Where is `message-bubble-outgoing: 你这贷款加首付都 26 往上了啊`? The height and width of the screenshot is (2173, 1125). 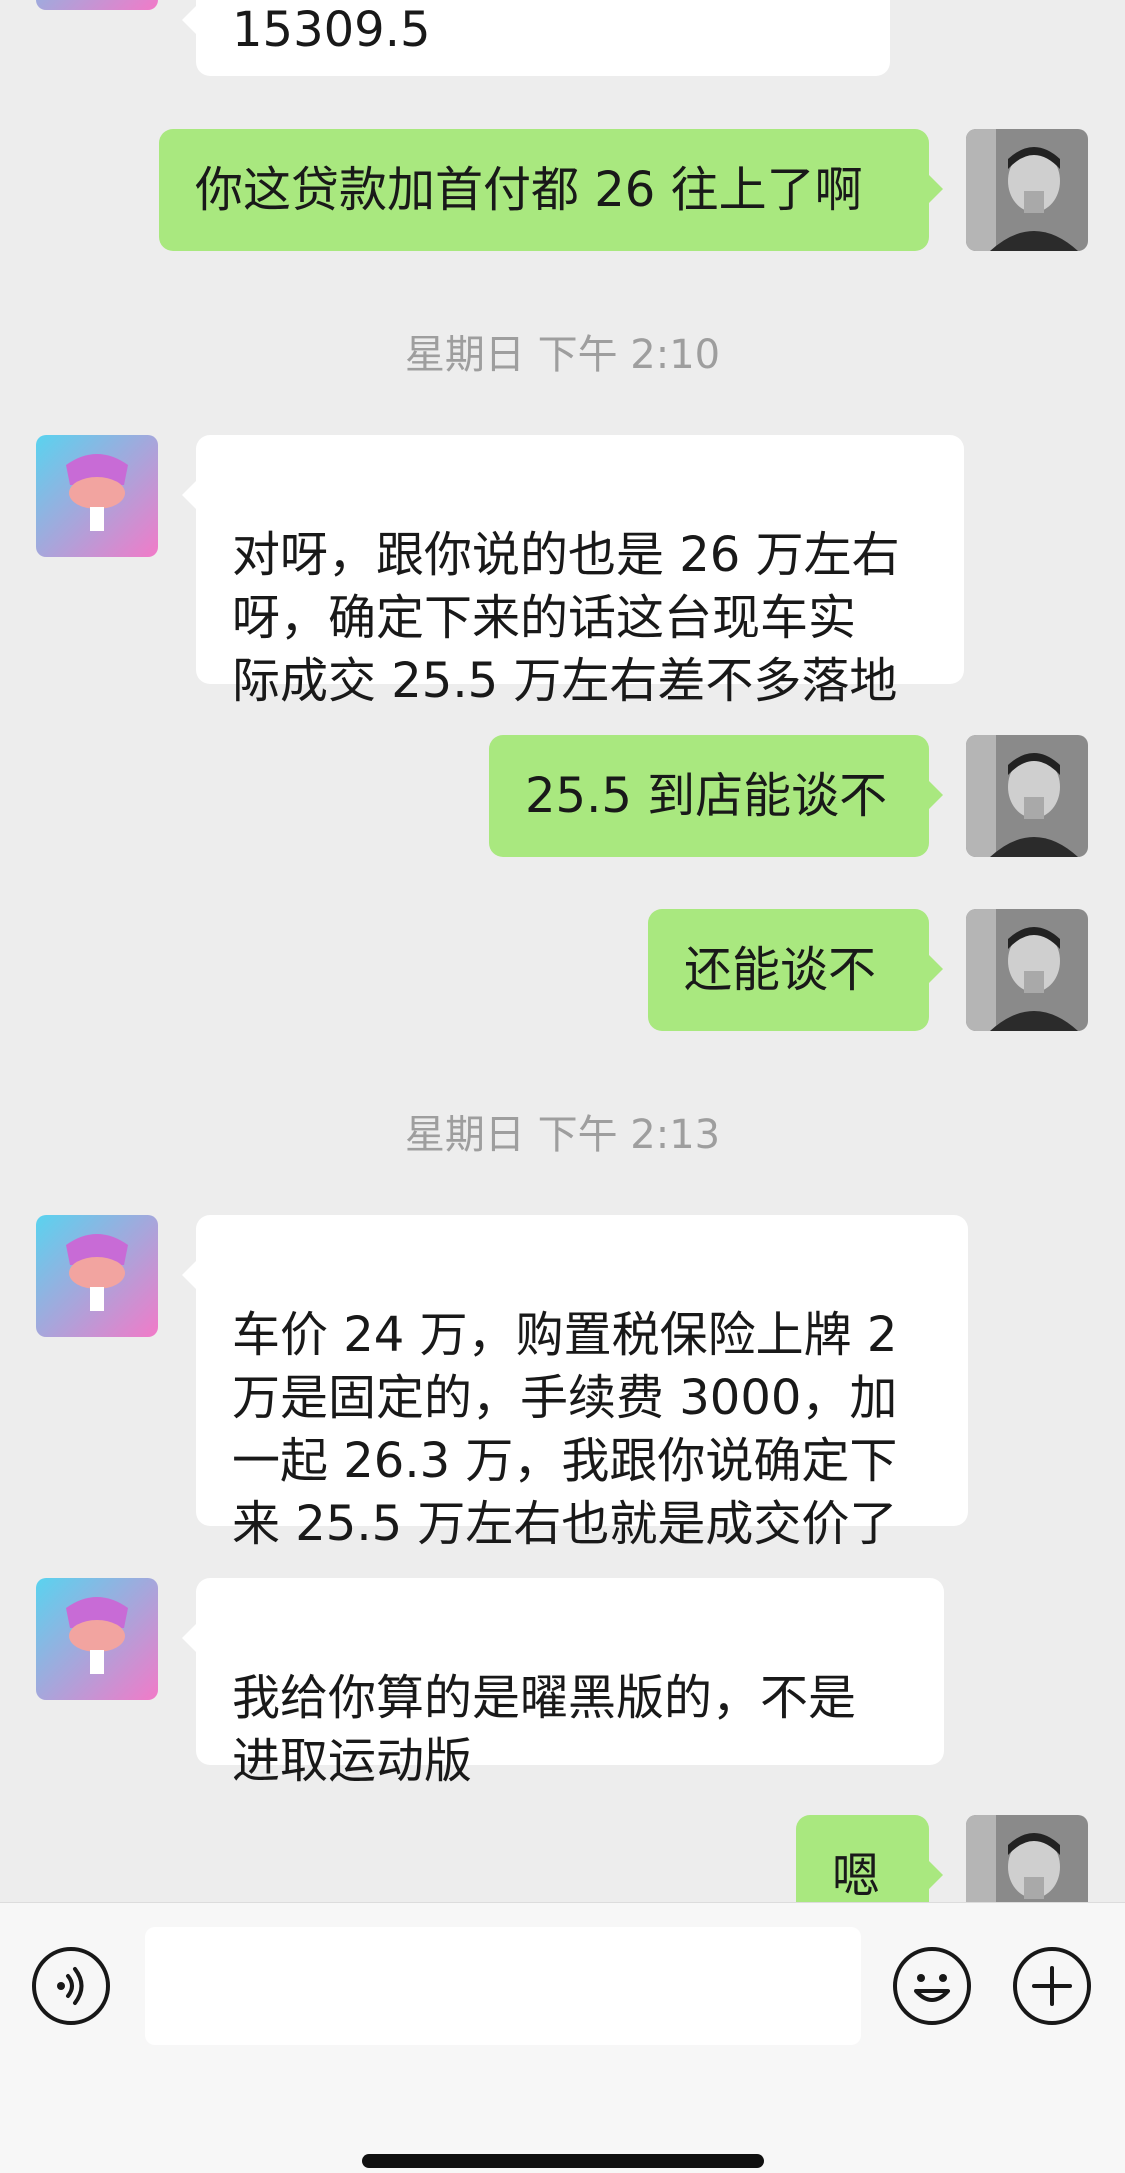
message-bubble-outgoing: 你这贷款加首付都 26 往上了啊 is located at coordinates (551, 190).